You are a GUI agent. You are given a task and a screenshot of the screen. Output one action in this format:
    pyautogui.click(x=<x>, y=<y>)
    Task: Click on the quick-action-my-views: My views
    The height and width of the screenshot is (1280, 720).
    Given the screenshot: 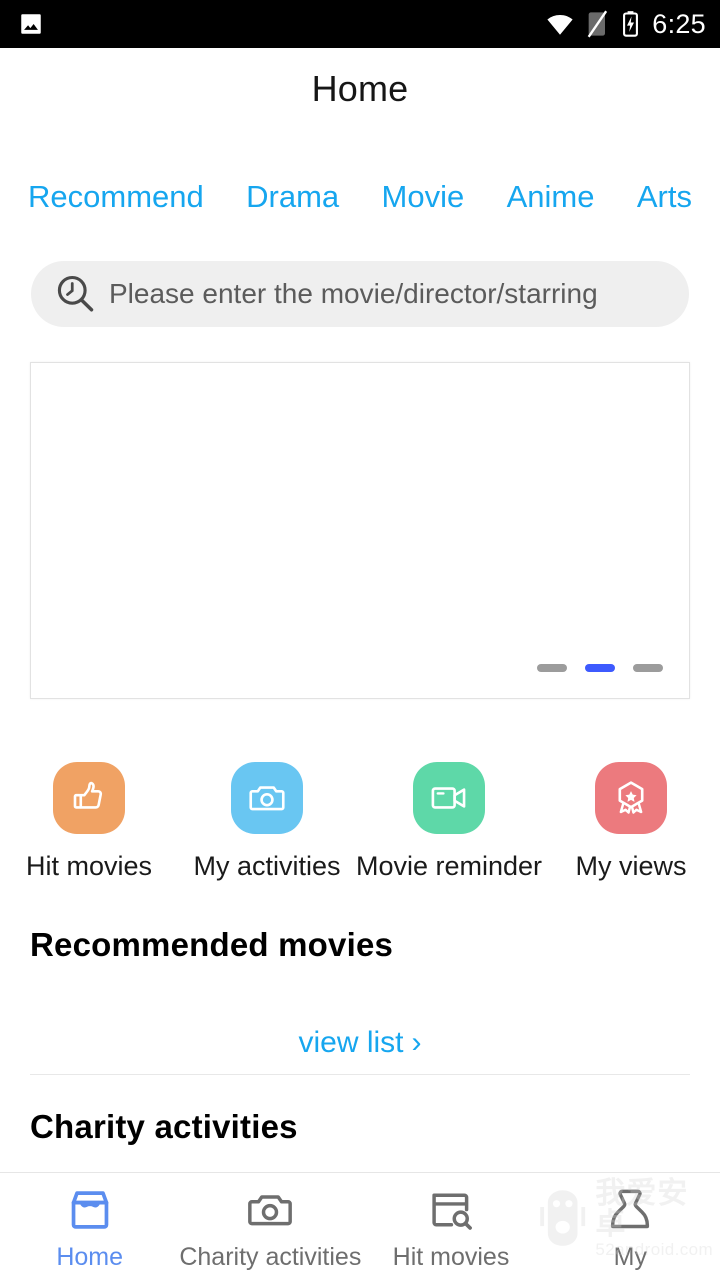 What is the action you would take?
    pyautogui.click(x=631, y=821)
    